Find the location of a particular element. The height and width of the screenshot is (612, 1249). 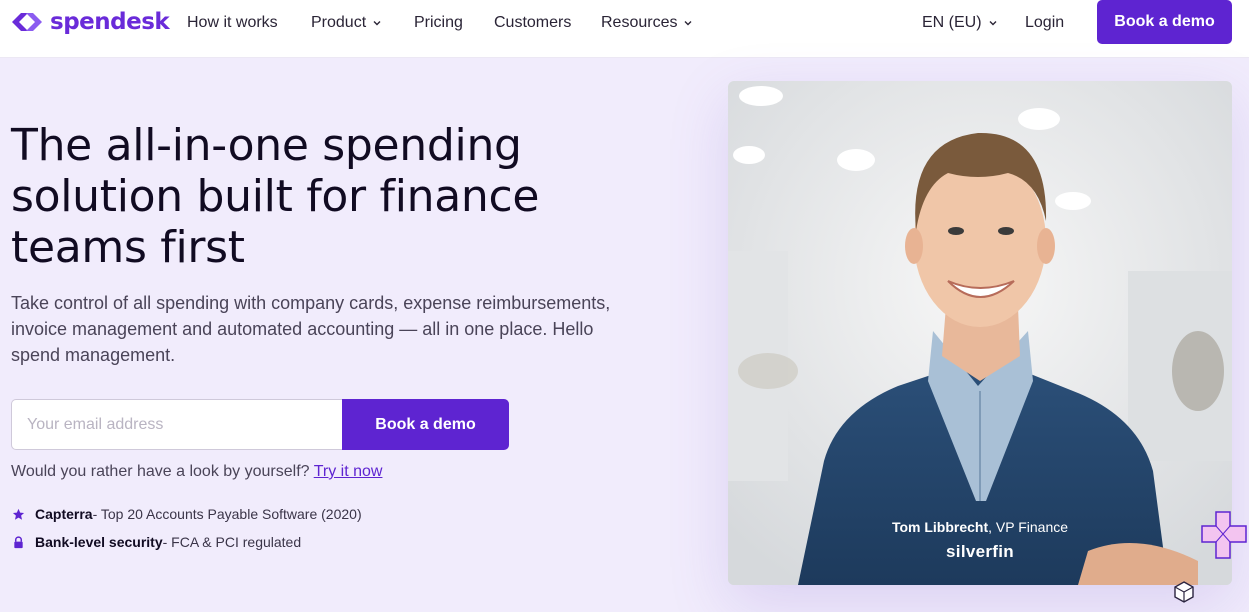

nav-book-demo-button: Book a demo is located at coordinates (1164, 22).